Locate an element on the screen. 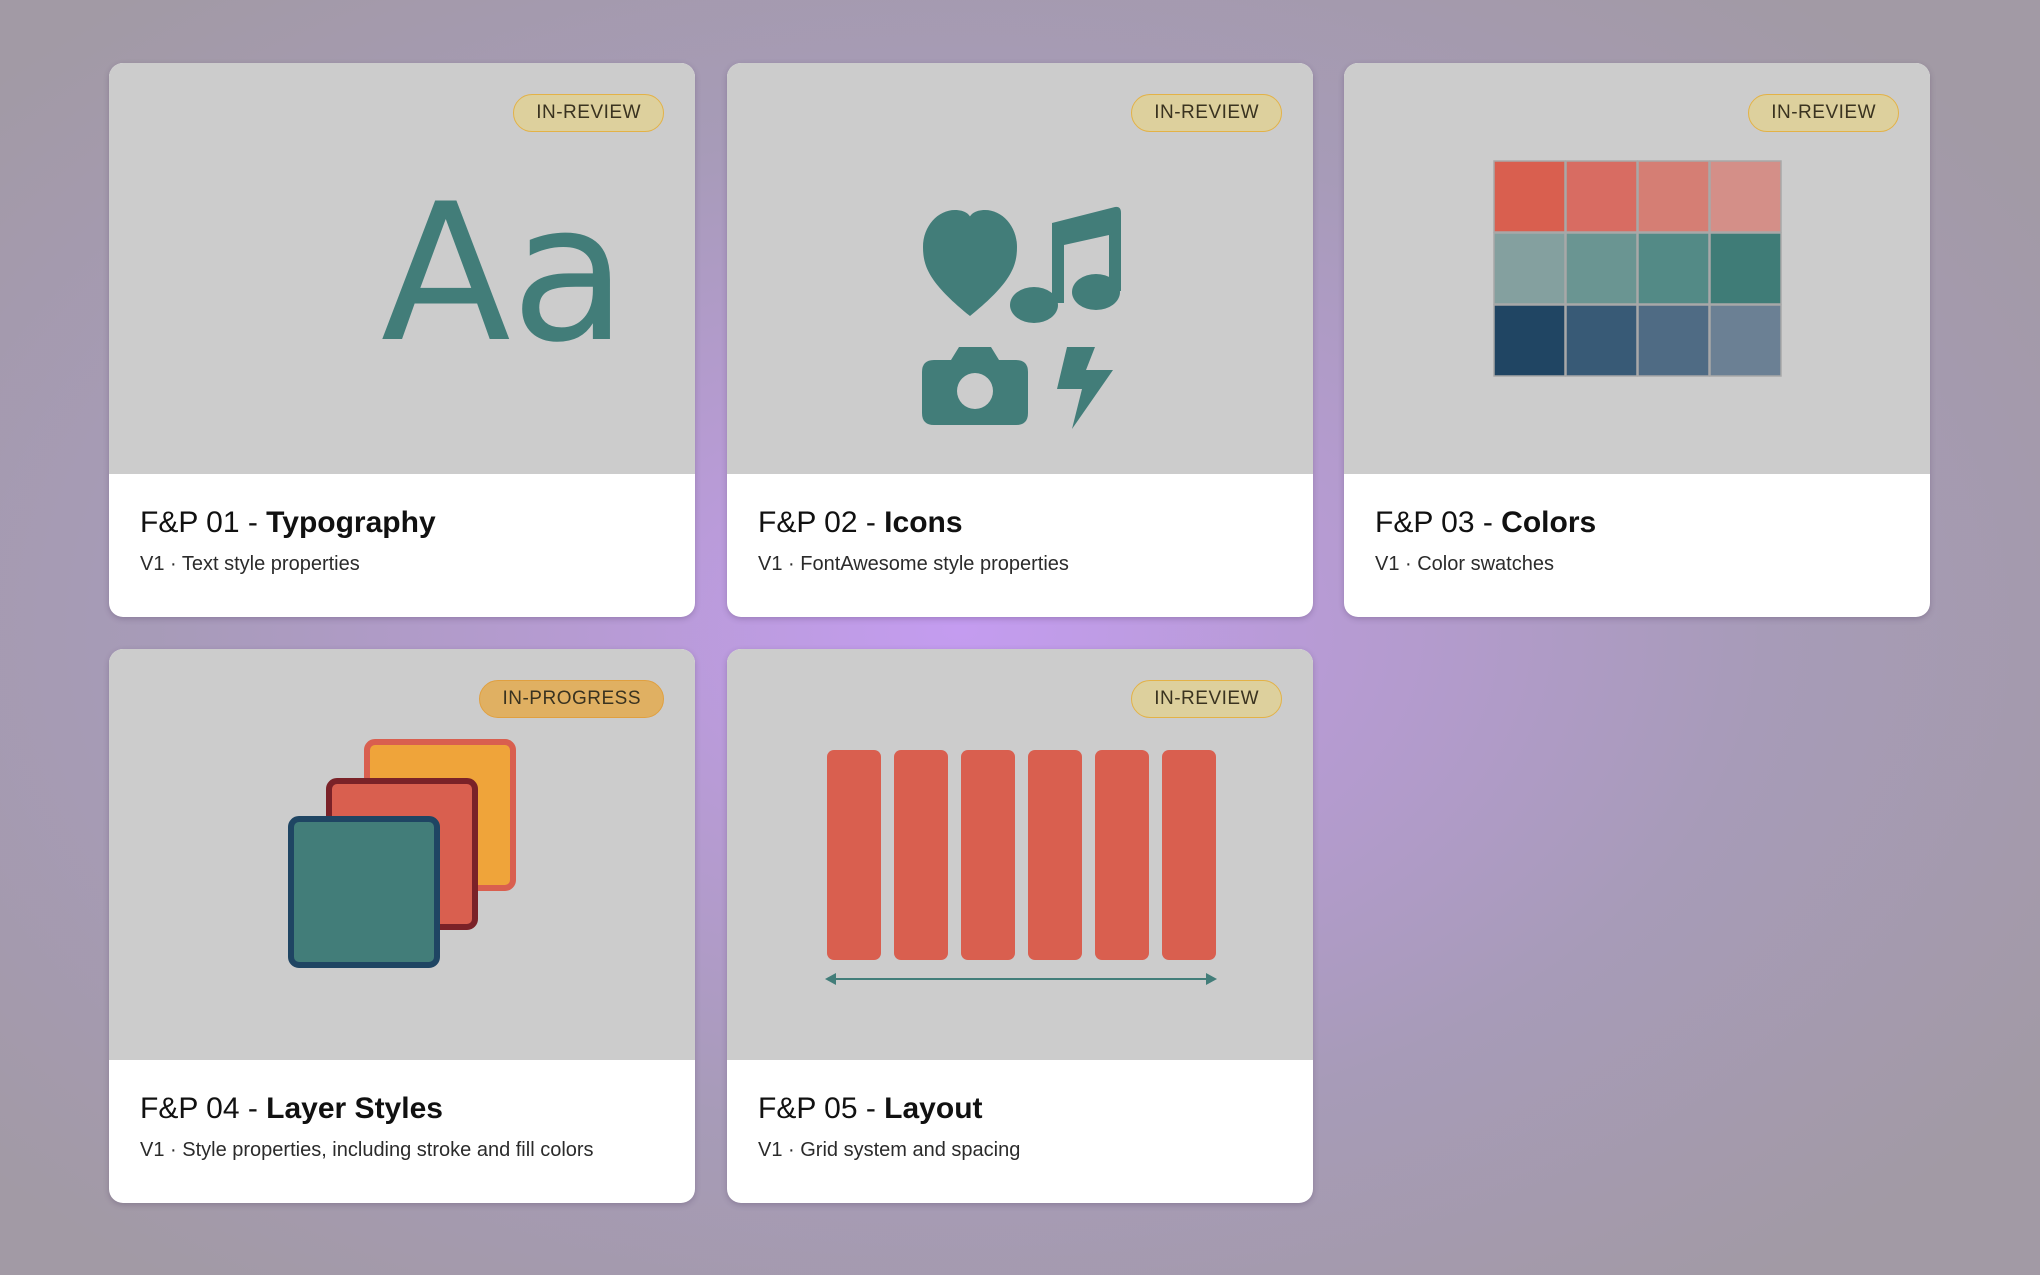 Image resolution: width=2040 pixels, height=1275 pixels. card-title: F&P 01 - Typography is located at coordinates (407, 523).